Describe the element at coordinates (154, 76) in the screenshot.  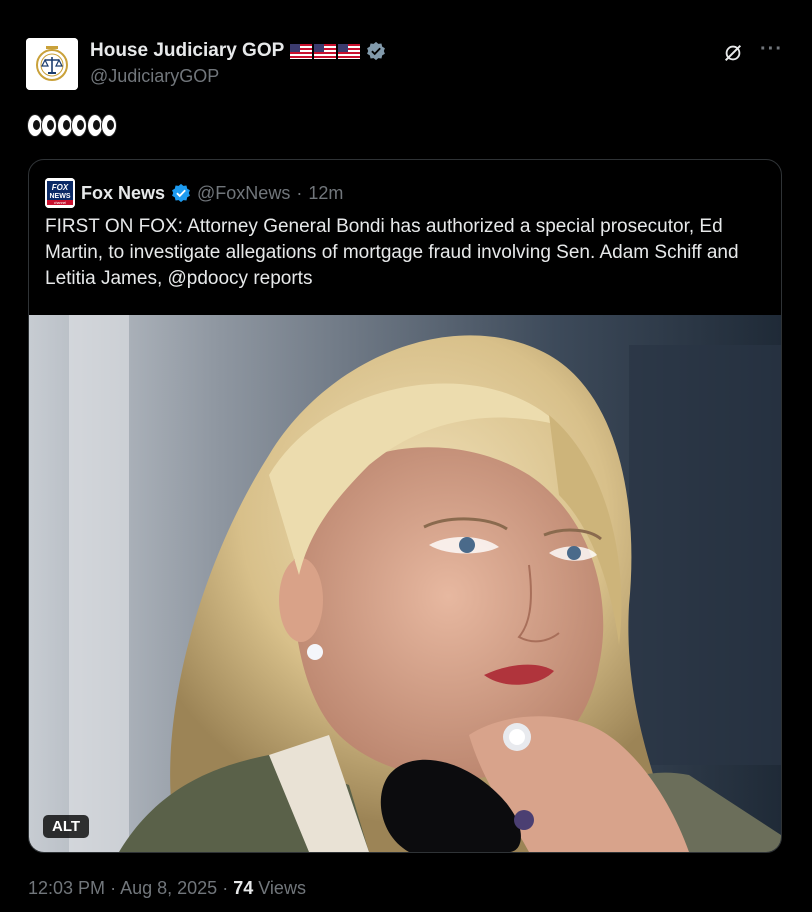
I see `author-handle: @JudiciaryGOP` at that location.